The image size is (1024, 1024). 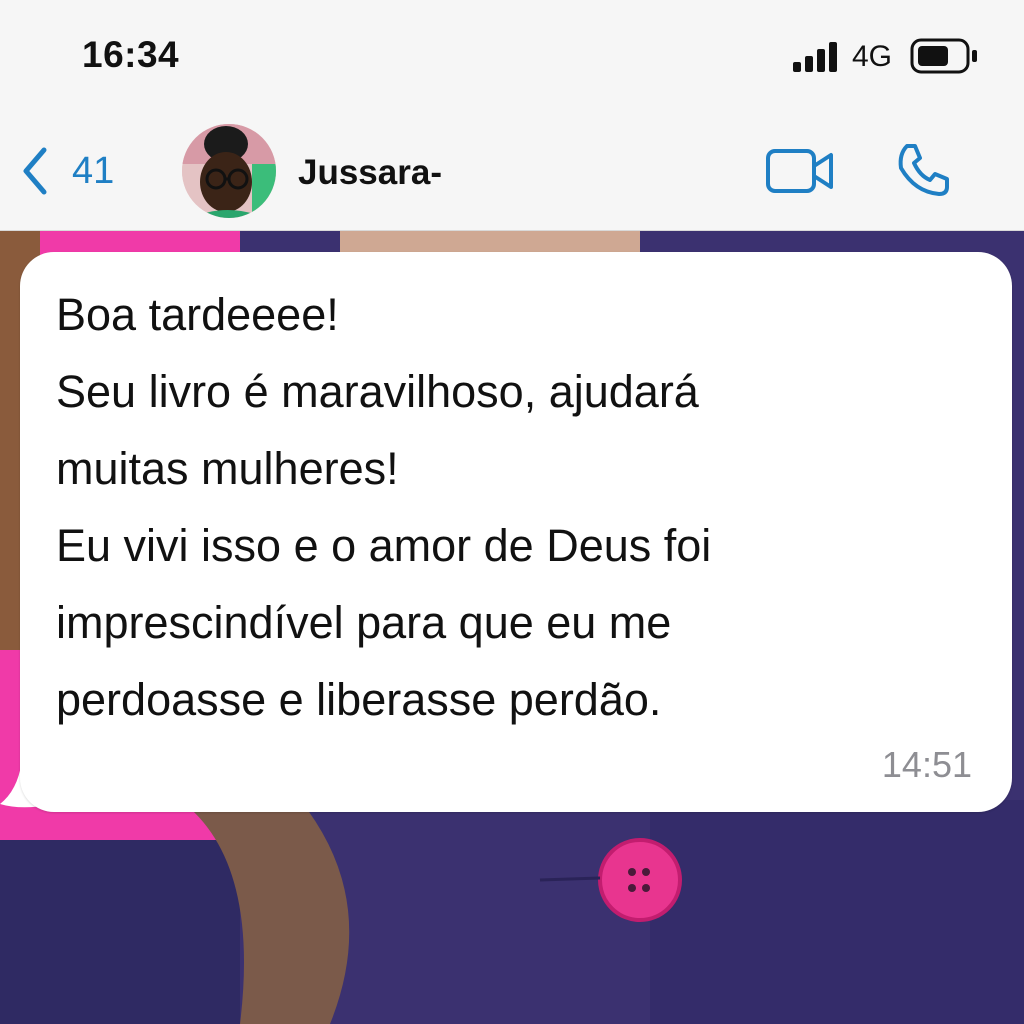 I want to click on phone-icon, so click(x=923, y=170).